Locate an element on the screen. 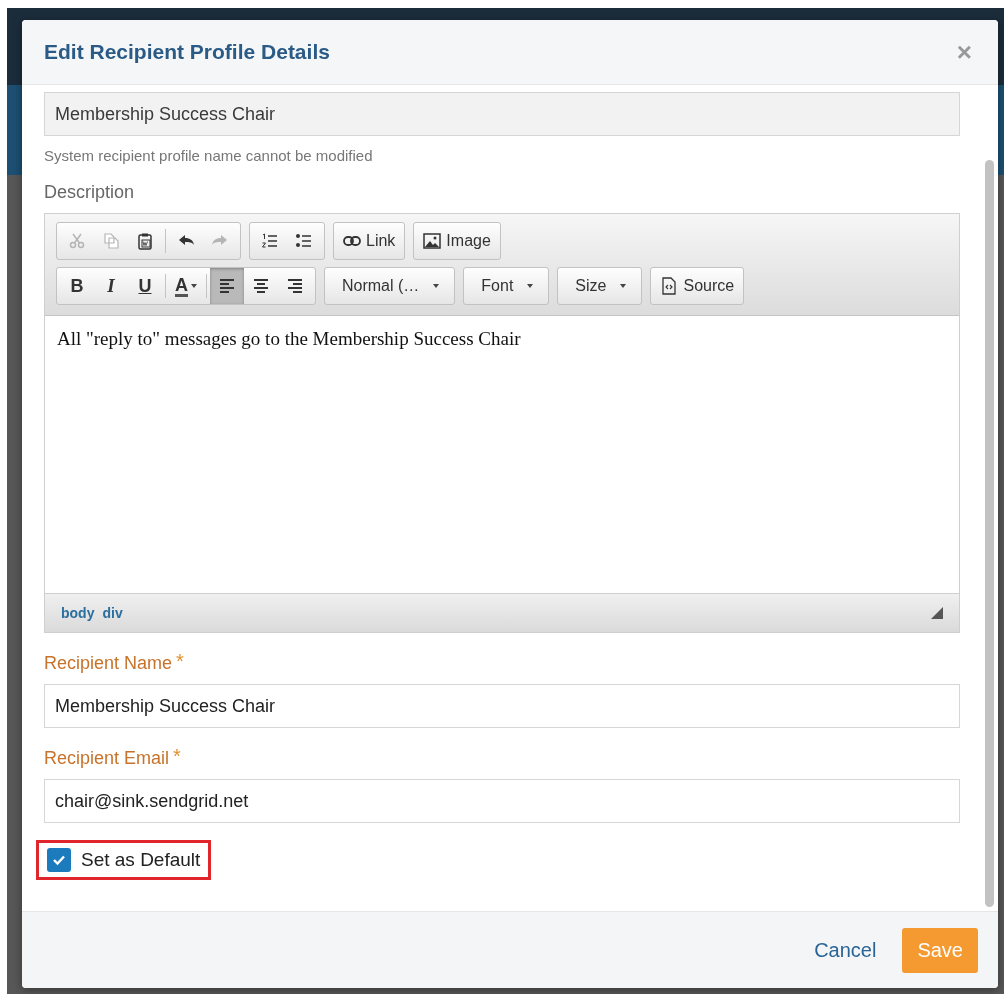 The height and width of the screenshot is (994, 1004). dropdown: Font is located at coordinates (506, 286).